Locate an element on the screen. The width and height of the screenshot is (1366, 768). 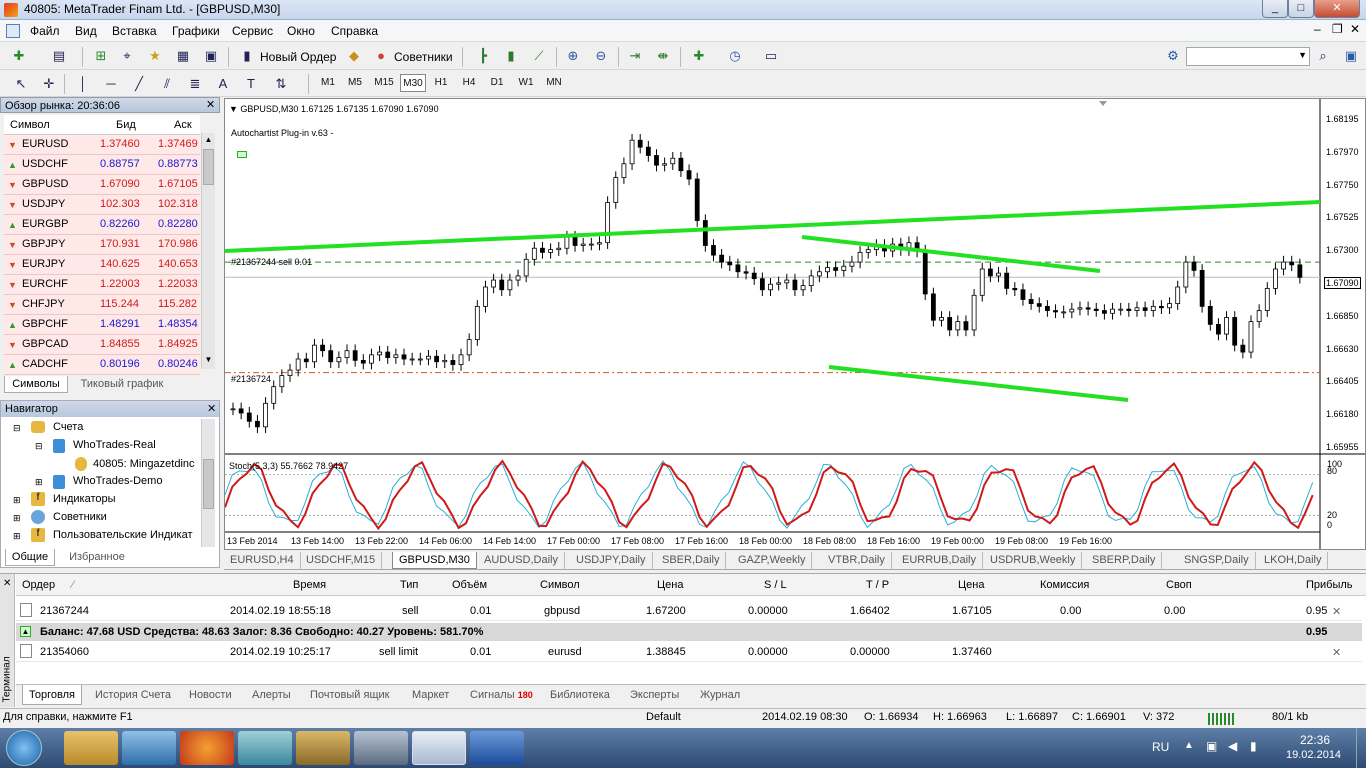
tab-mailbox: Почтовый ящик is located at coordinates (349, 695).